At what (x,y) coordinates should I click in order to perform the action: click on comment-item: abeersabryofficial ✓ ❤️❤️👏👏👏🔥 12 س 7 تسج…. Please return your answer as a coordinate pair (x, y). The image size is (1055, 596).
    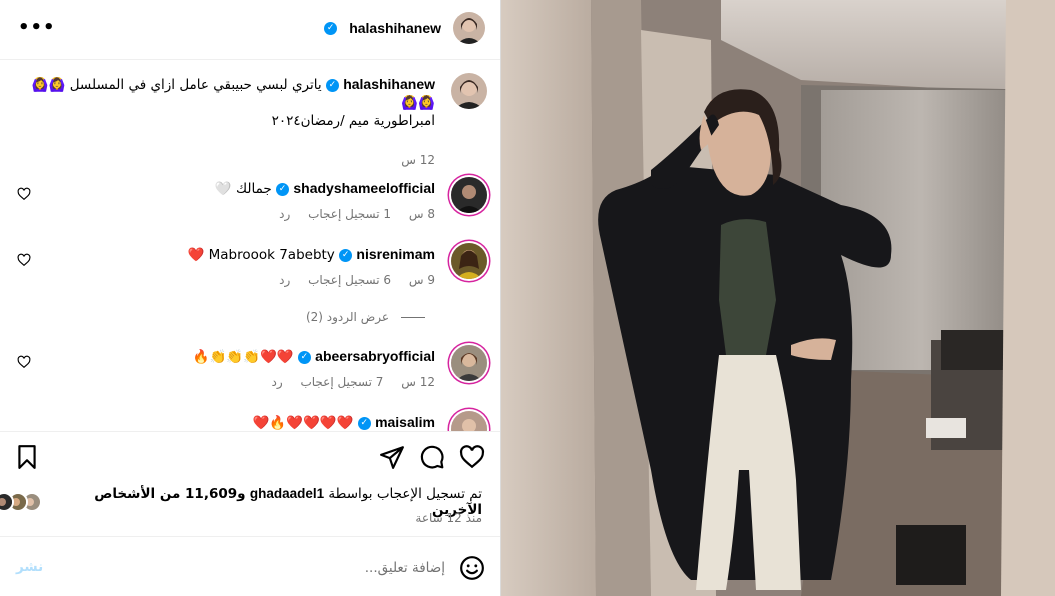
    Looking at the image, I should click on (252, 370).